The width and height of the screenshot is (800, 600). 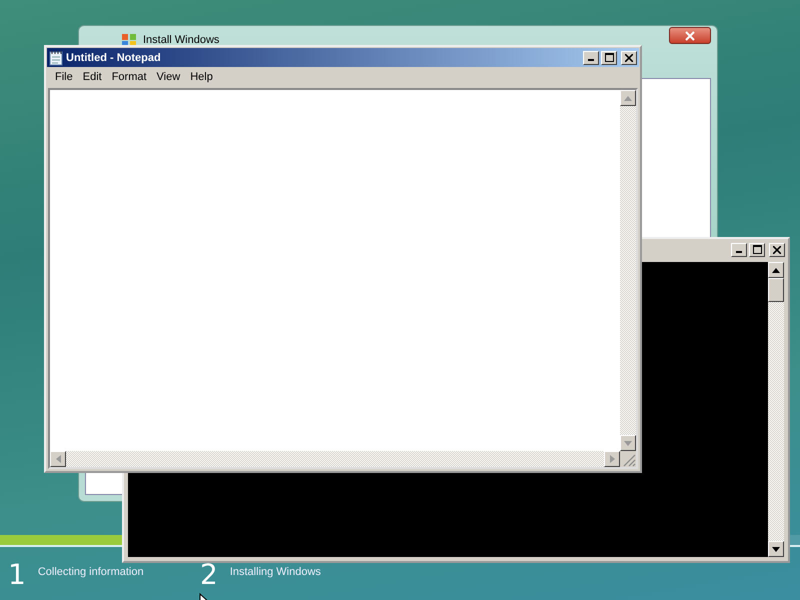 I want to click on menu-item: View, so click(x=169, y=77).